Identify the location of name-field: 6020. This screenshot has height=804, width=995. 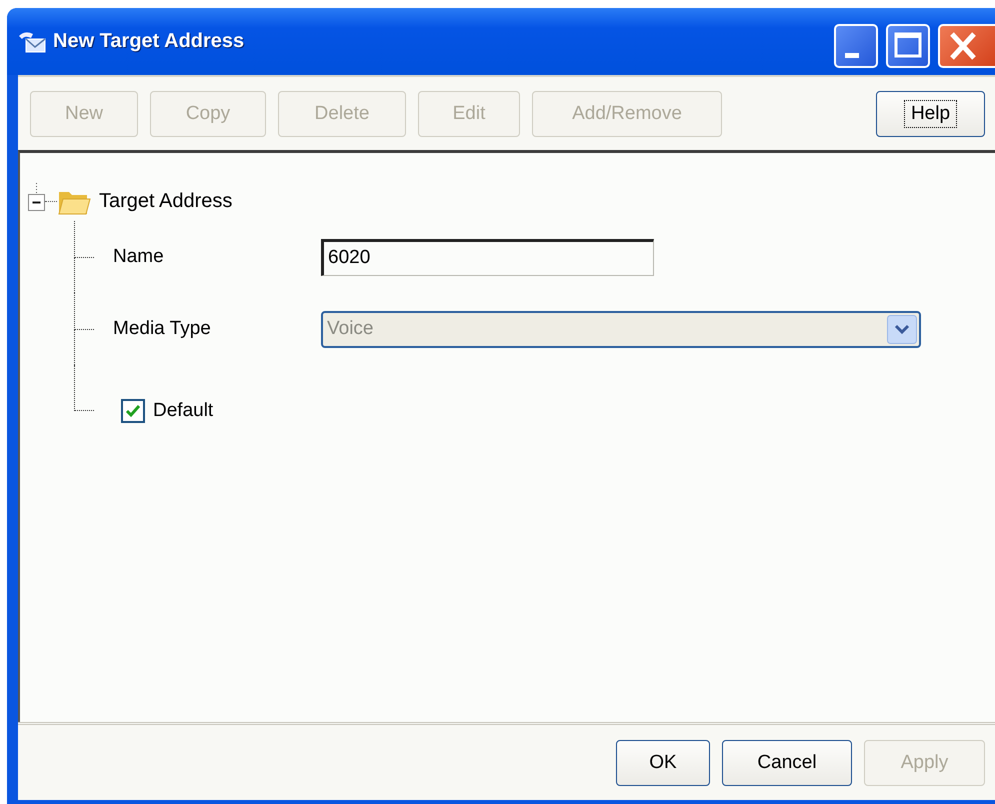
(487, 257).